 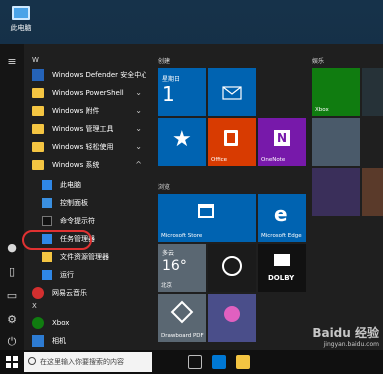 I want to click on list-item-netease-music: 网易云音乐, so click(x=85, y=293).